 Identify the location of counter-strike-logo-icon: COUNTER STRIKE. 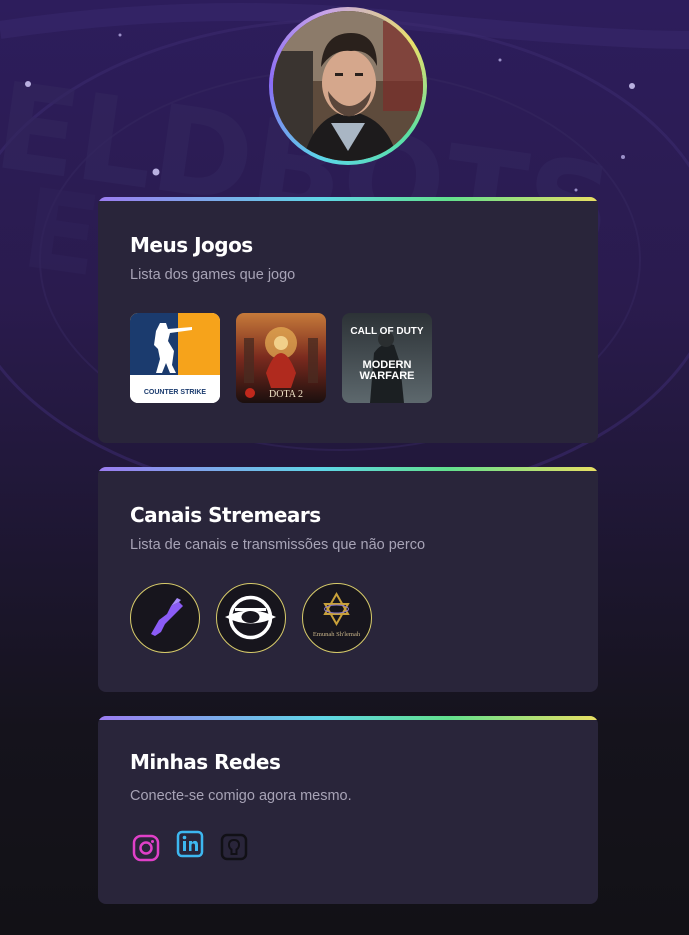
(175, 358).